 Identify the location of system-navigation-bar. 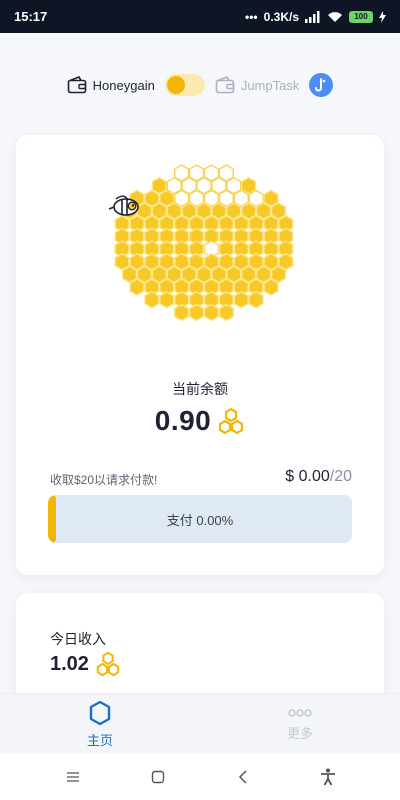
(200, 776).